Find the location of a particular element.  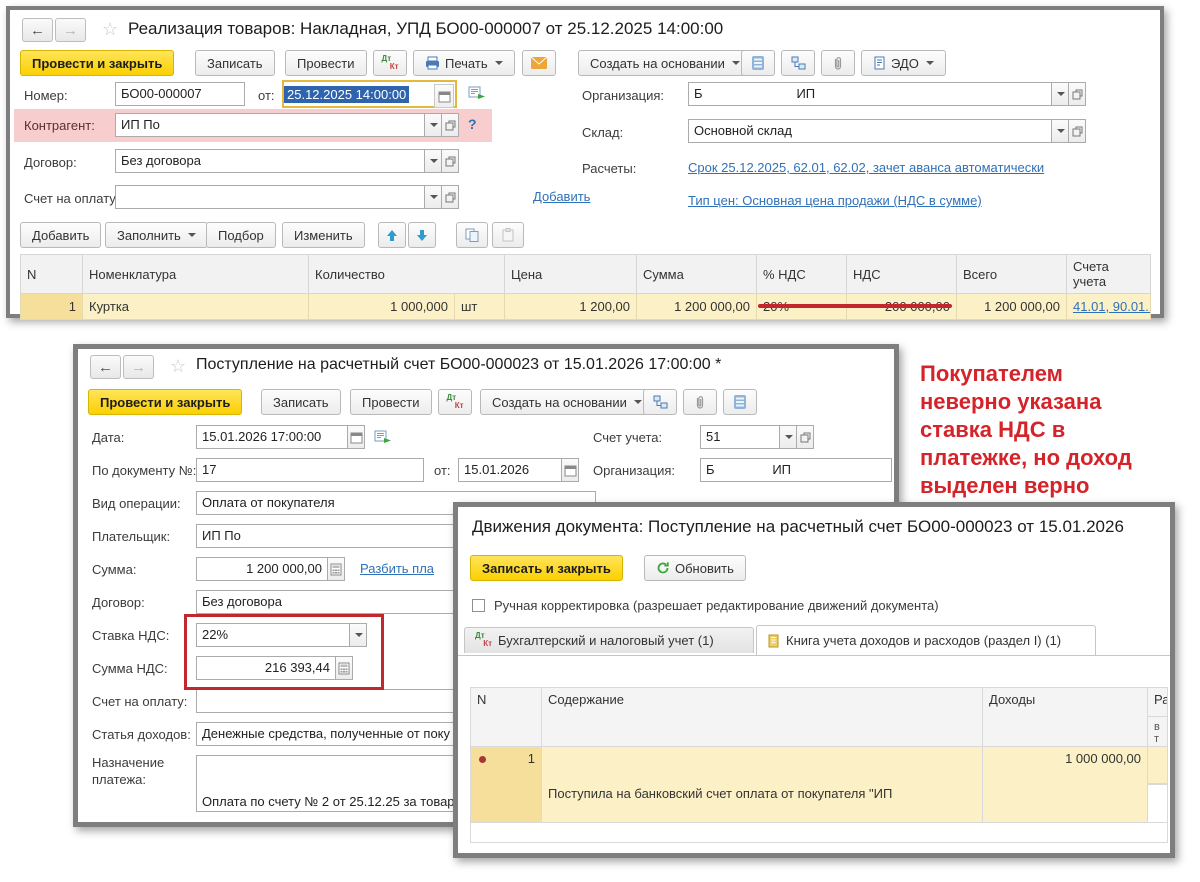

paste-button is located at coordinates (508, 235).